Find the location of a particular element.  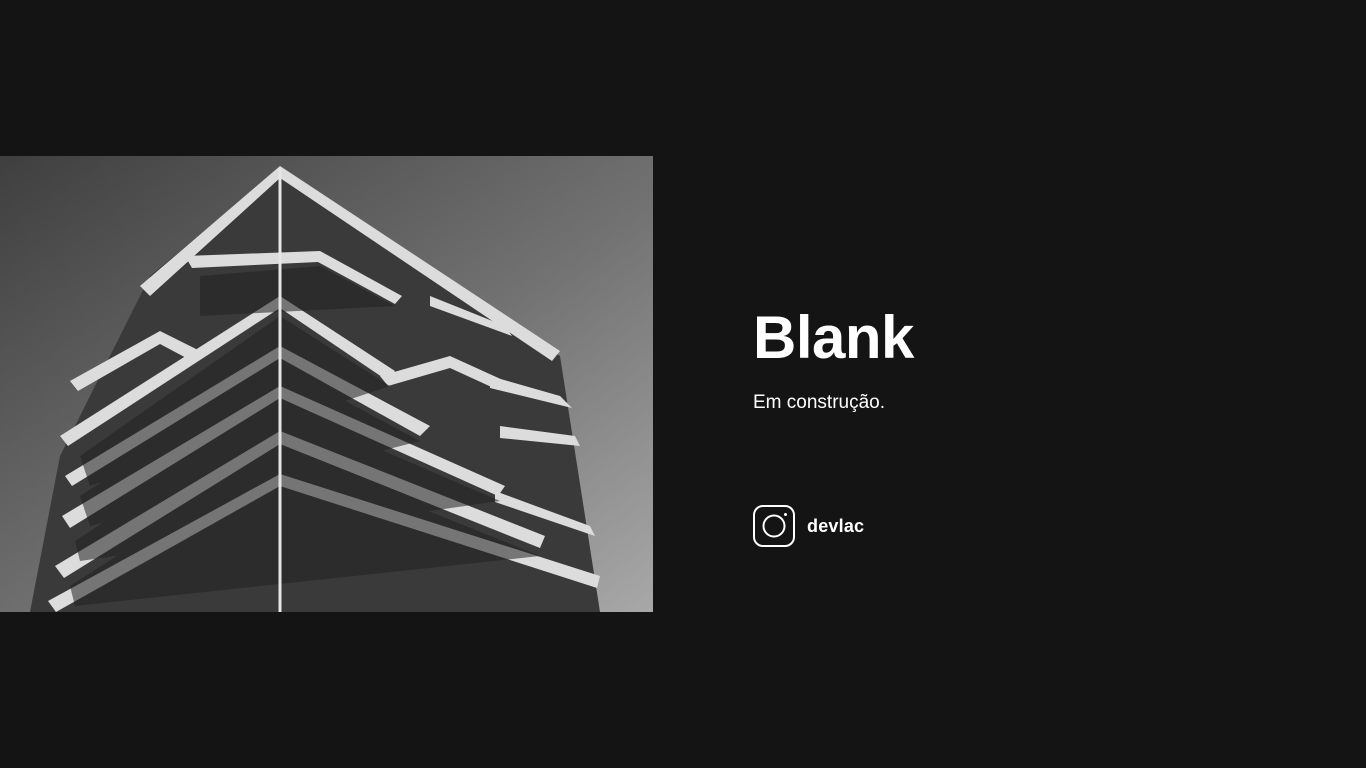

content-panel: Blank Em construção. is located at coordinates (1033, 358).